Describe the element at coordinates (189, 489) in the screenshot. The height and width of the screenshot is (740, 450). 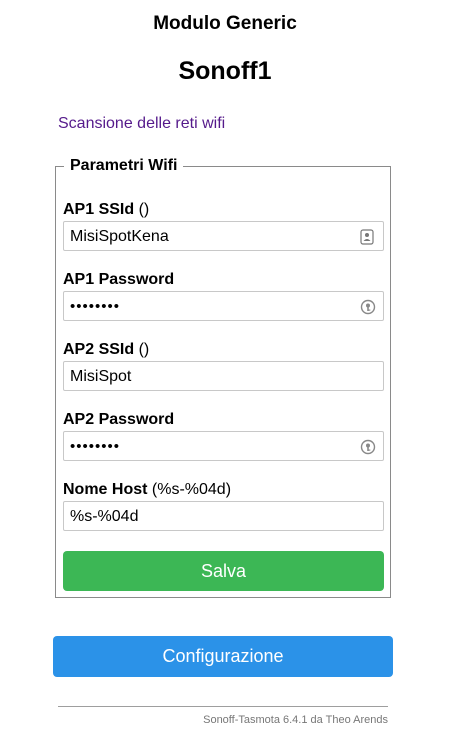
I see `hostname-label-note: (%s-%04d)` at that location.